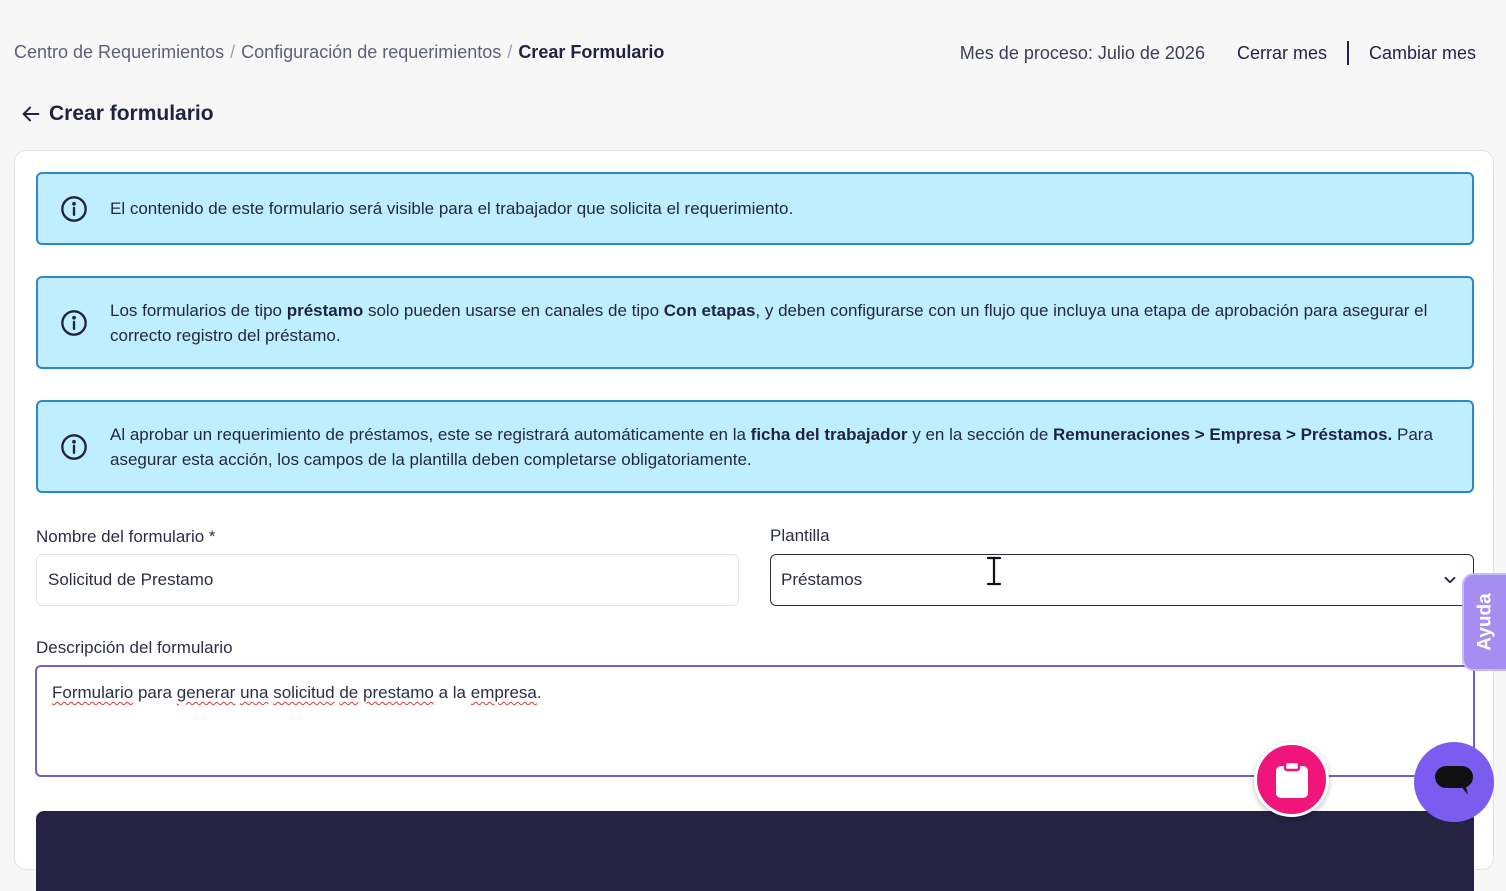  What do you see at coordinates (1282, 53) in the screenshot?
I see `close-month-link: Cerrar mes` at bounding box center [1282, 53].